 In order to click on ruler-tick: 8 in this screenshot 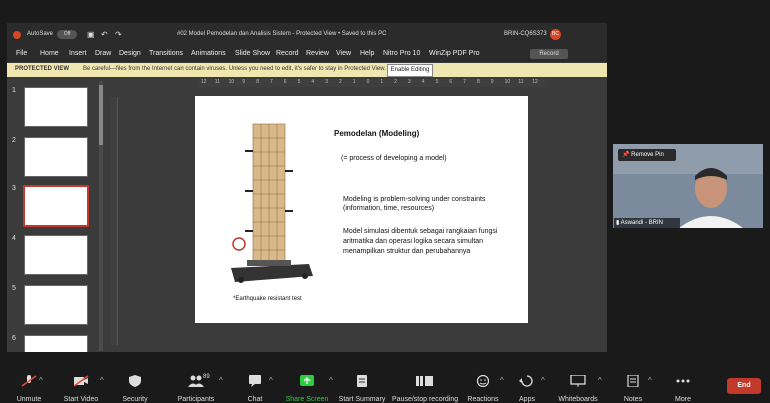, I will do `click(257, 82)`.